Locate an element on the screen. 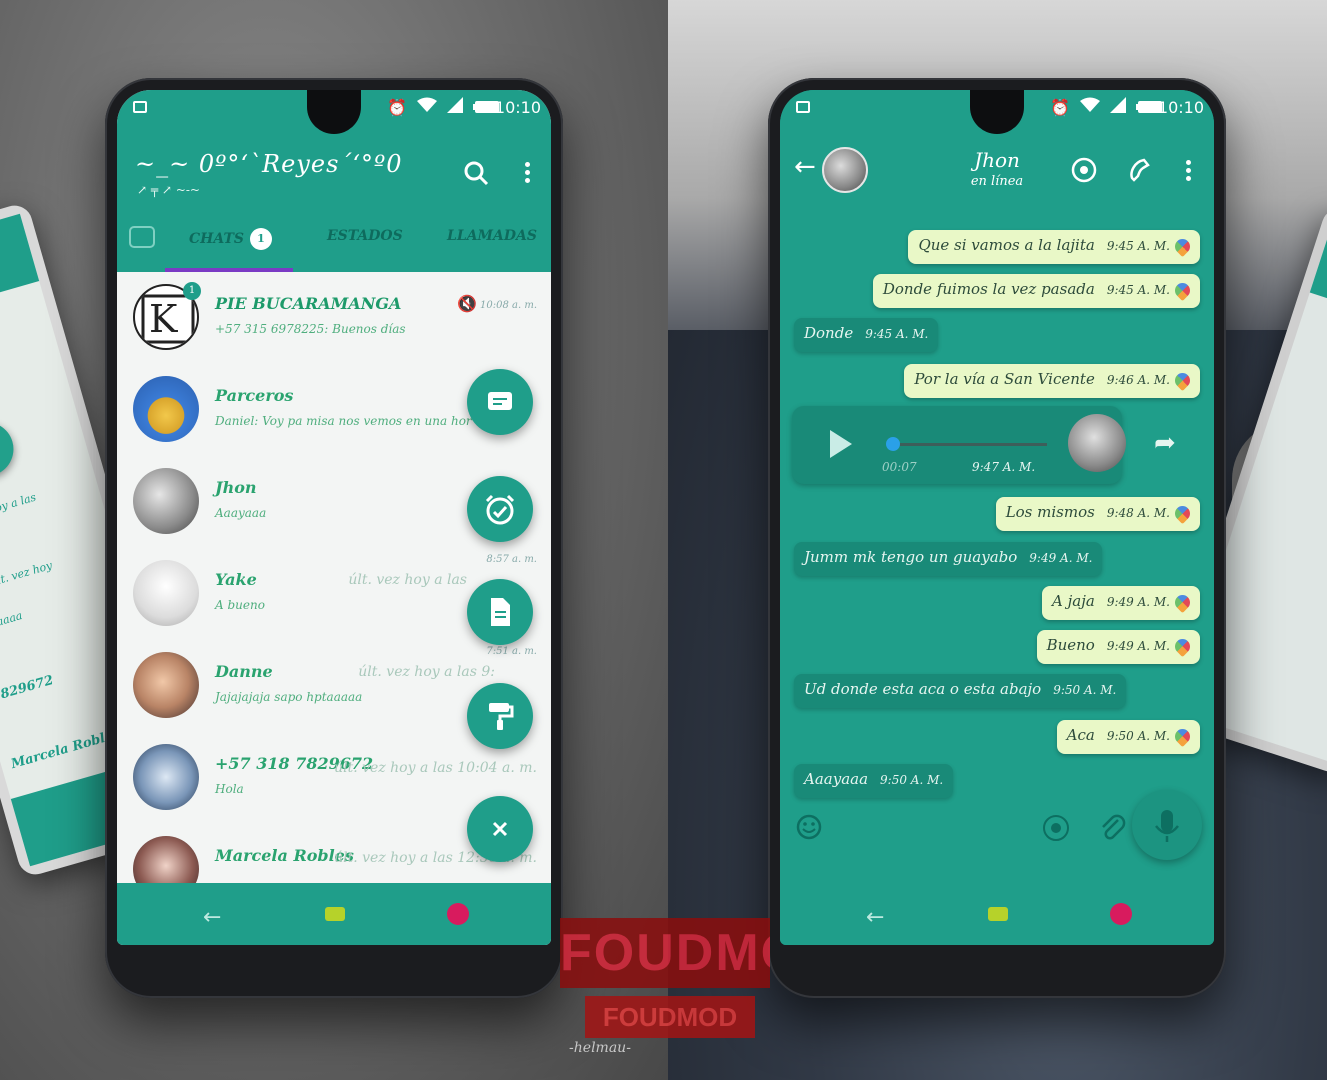 The image size is (1327, 1080). message-incoming: Donde 9:45 A. M. is located at coordinates (866, 335).